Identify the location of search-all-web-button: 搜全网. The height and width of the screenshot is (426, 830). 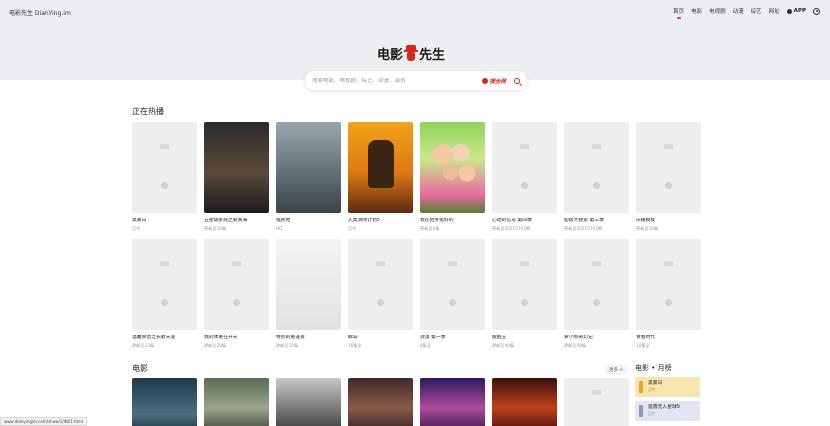
(494, 81).